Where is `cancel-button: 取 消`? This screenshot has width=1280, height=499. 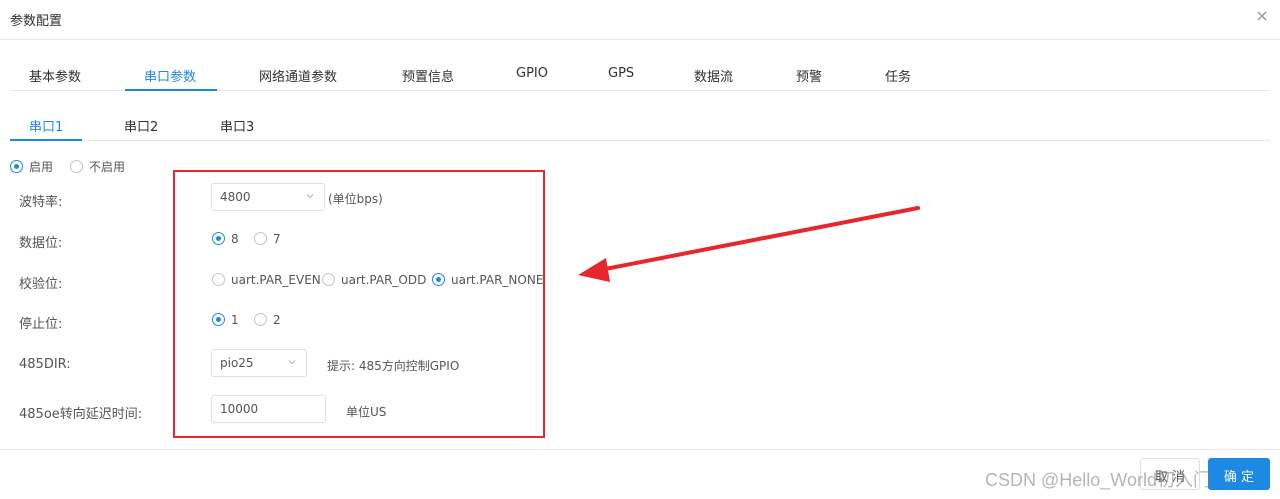
cancel-button: 取 消 is located at coordinates (1170, 474).